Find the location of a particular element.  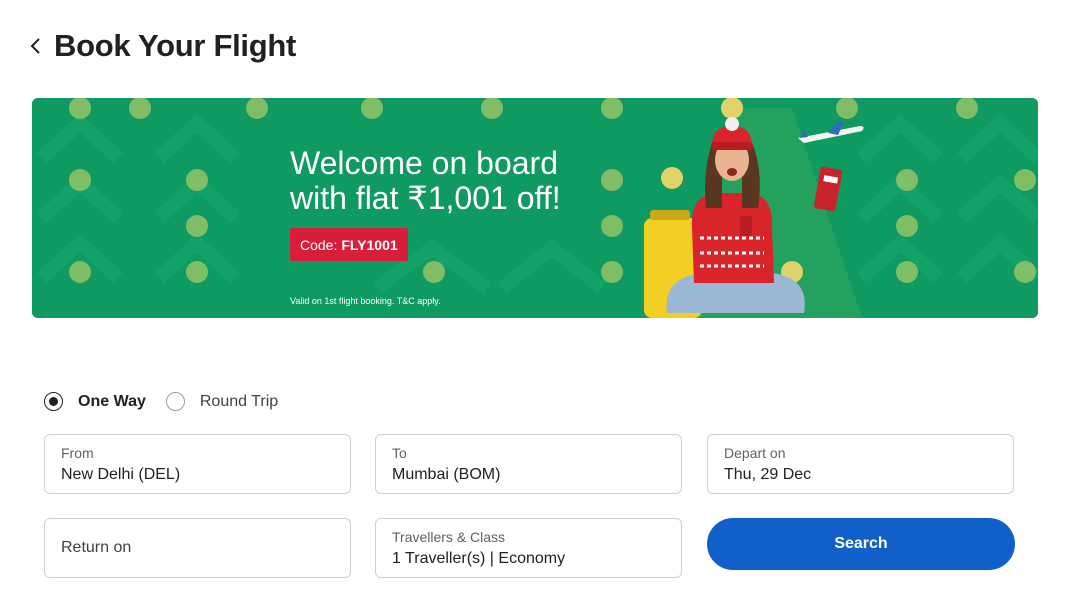

headline-line-2: with flat ₹1,001 off! is located at coordinates (425, 198).